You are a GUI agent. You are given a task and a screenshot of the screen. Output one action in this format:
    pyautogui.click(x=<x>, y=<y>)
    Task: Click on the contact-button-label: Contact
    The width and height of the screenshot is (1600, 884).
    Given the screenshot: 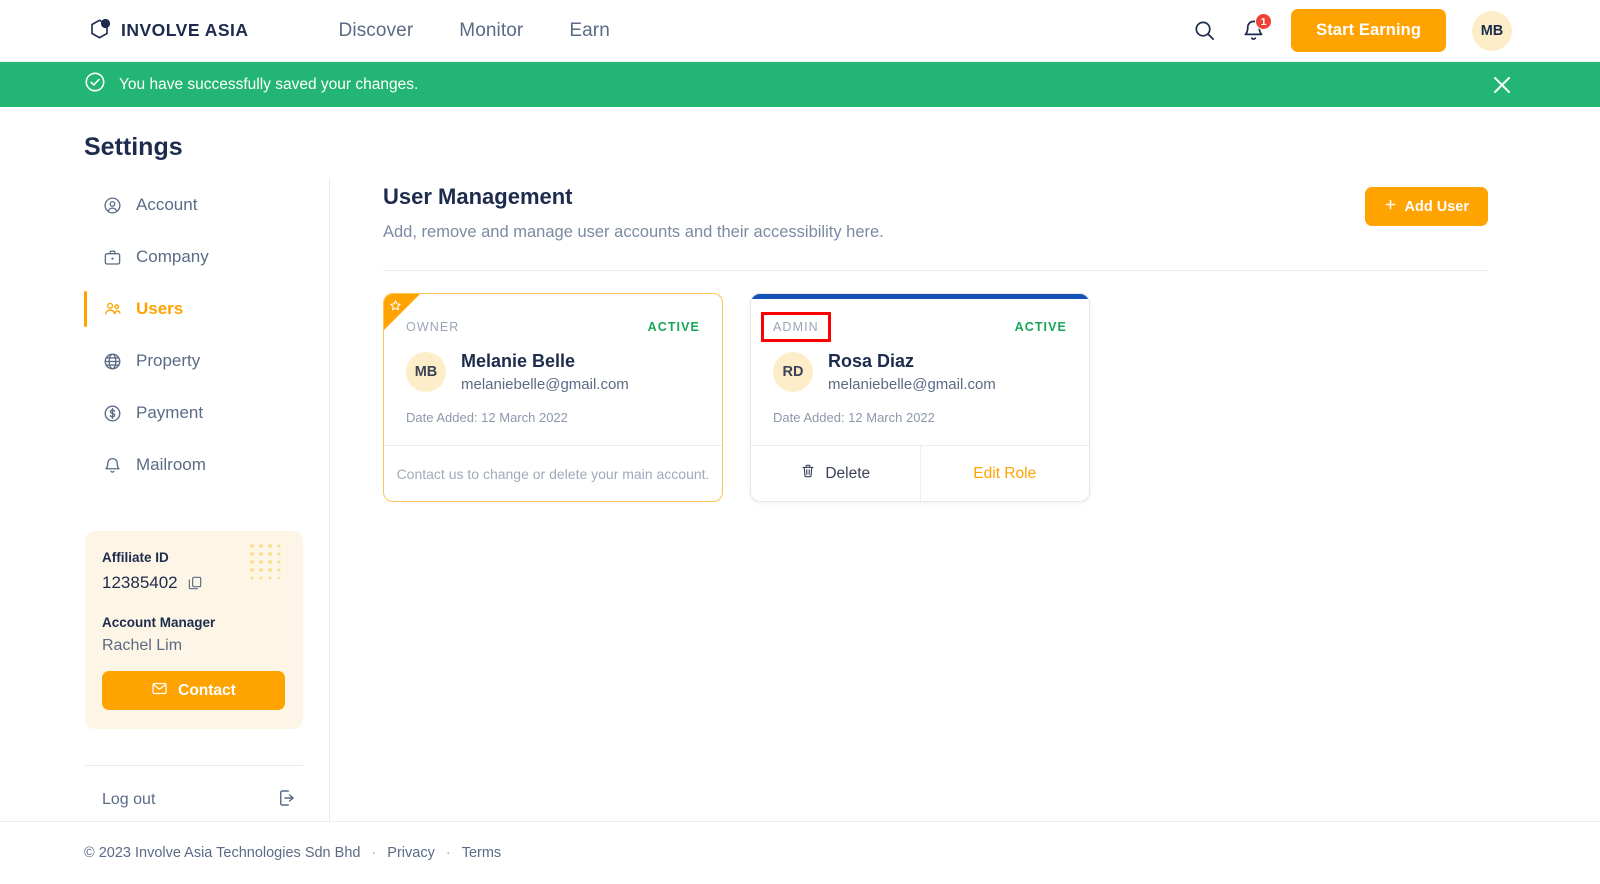 What is the action you would take?
    pyautogui.click(x=207, y=690)
    